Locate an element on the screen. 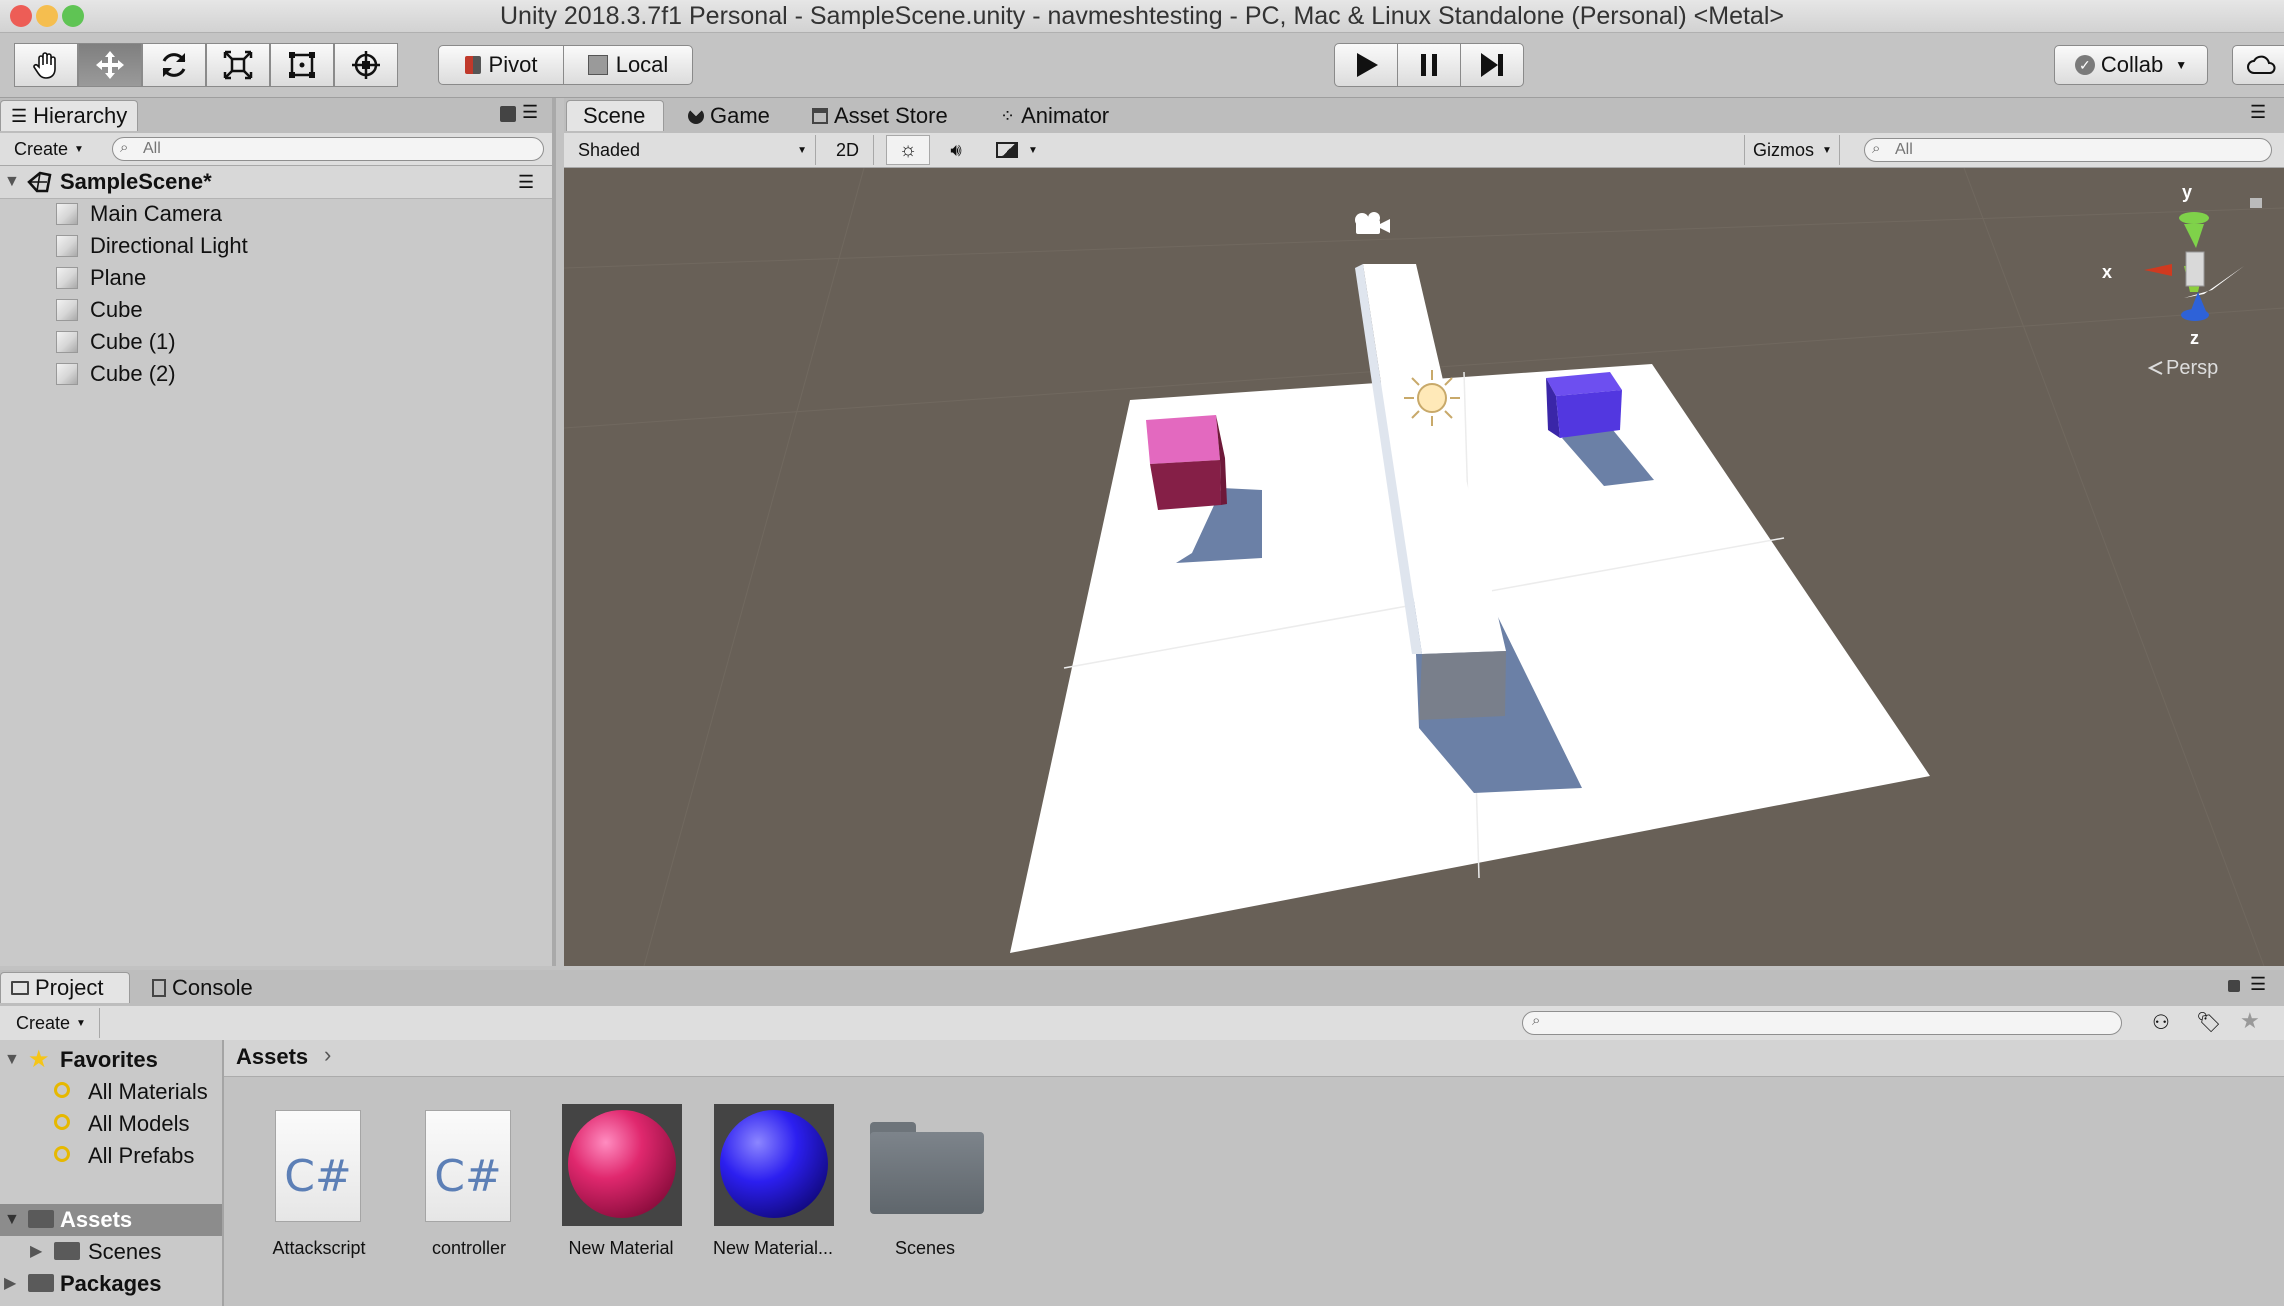 Image resolution: width=2284 pixels, height=1306 pixels. scale-tool-button is located at coordinates (238, 65).